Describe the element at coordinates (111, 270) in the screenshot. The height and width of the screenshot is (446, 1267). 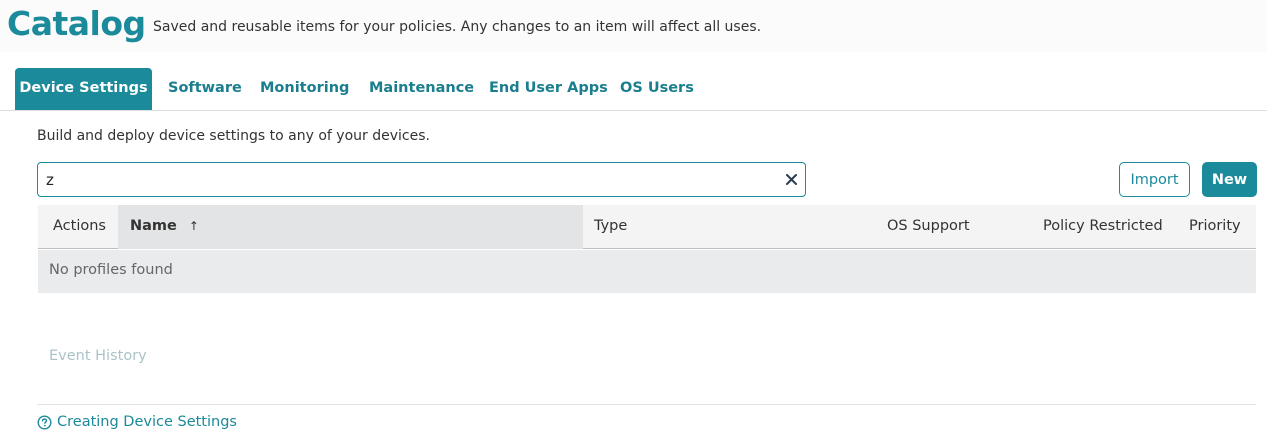
I see `empty-state-text: No profiles found` at that location.